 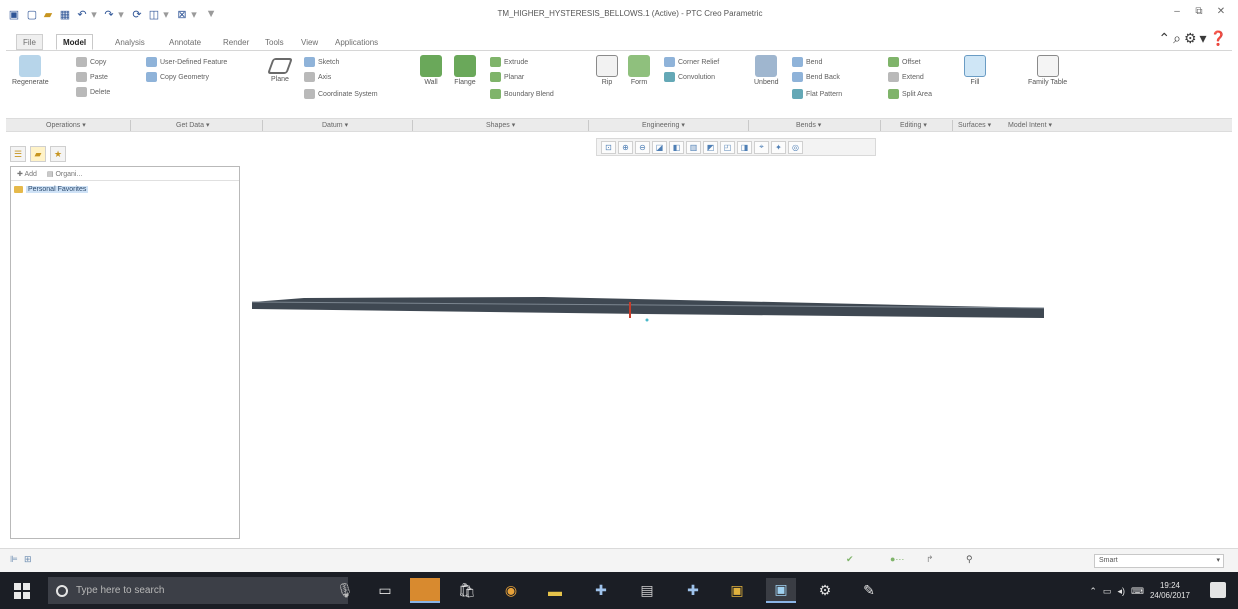 I want to click on microphone-icon: 🎙, so click(x=345, y=590).